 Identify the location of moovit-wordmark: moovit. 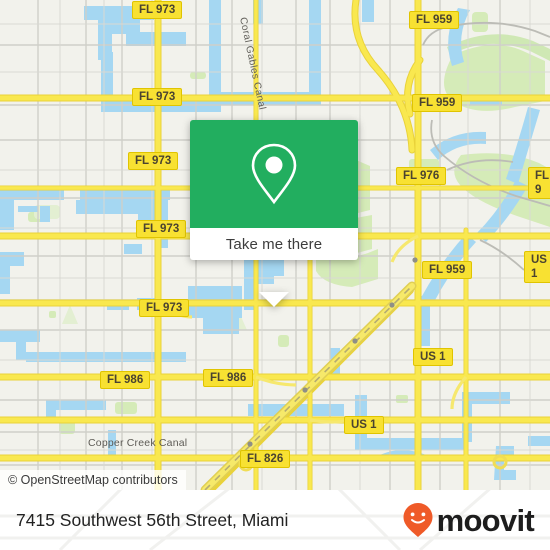
(485, 520).